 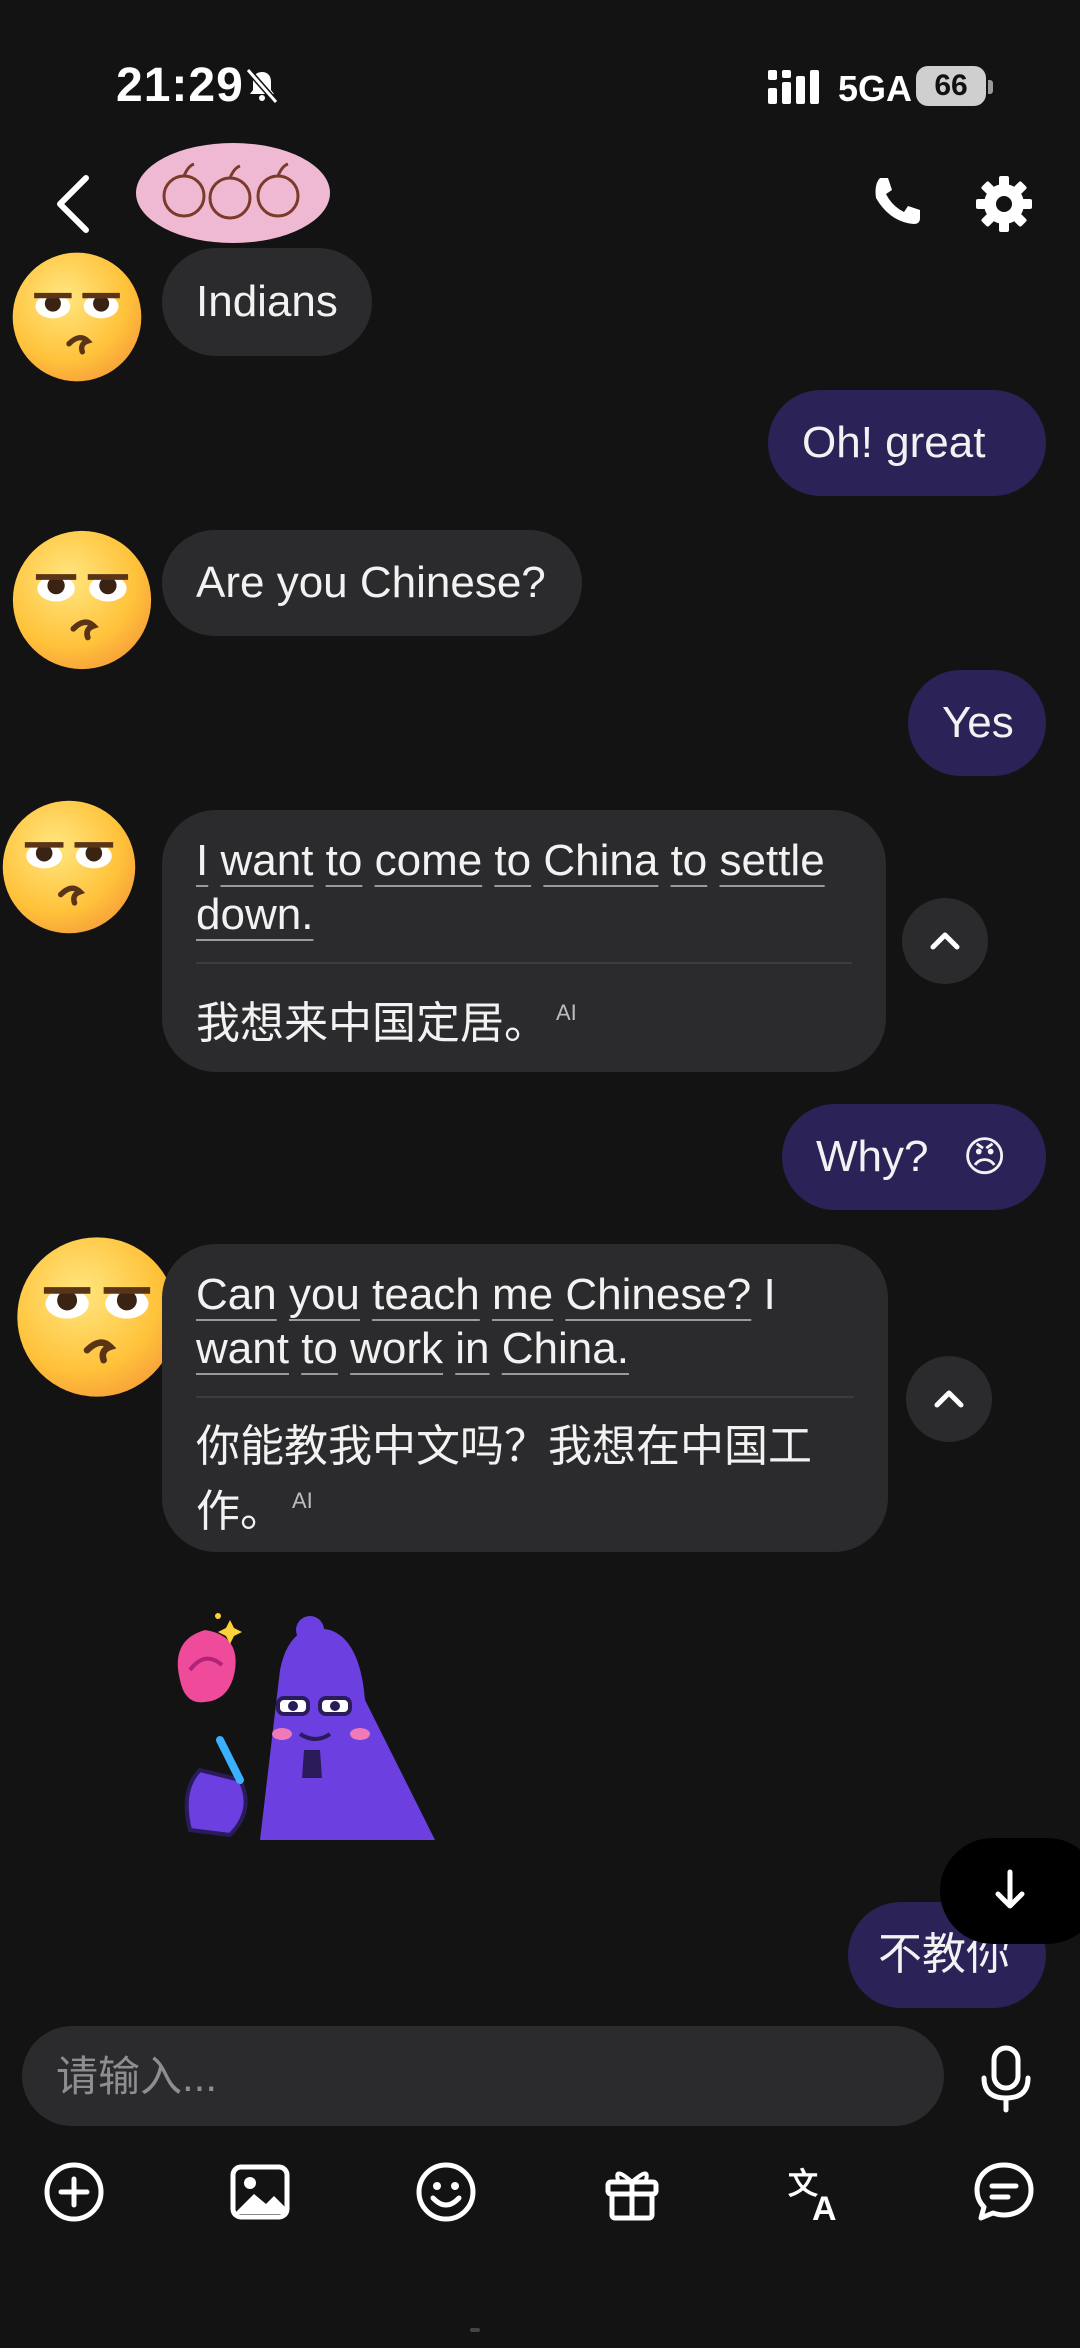 I want to click on outgoing-message-bubble: Why? 😠, so click(x=914, y=1157).